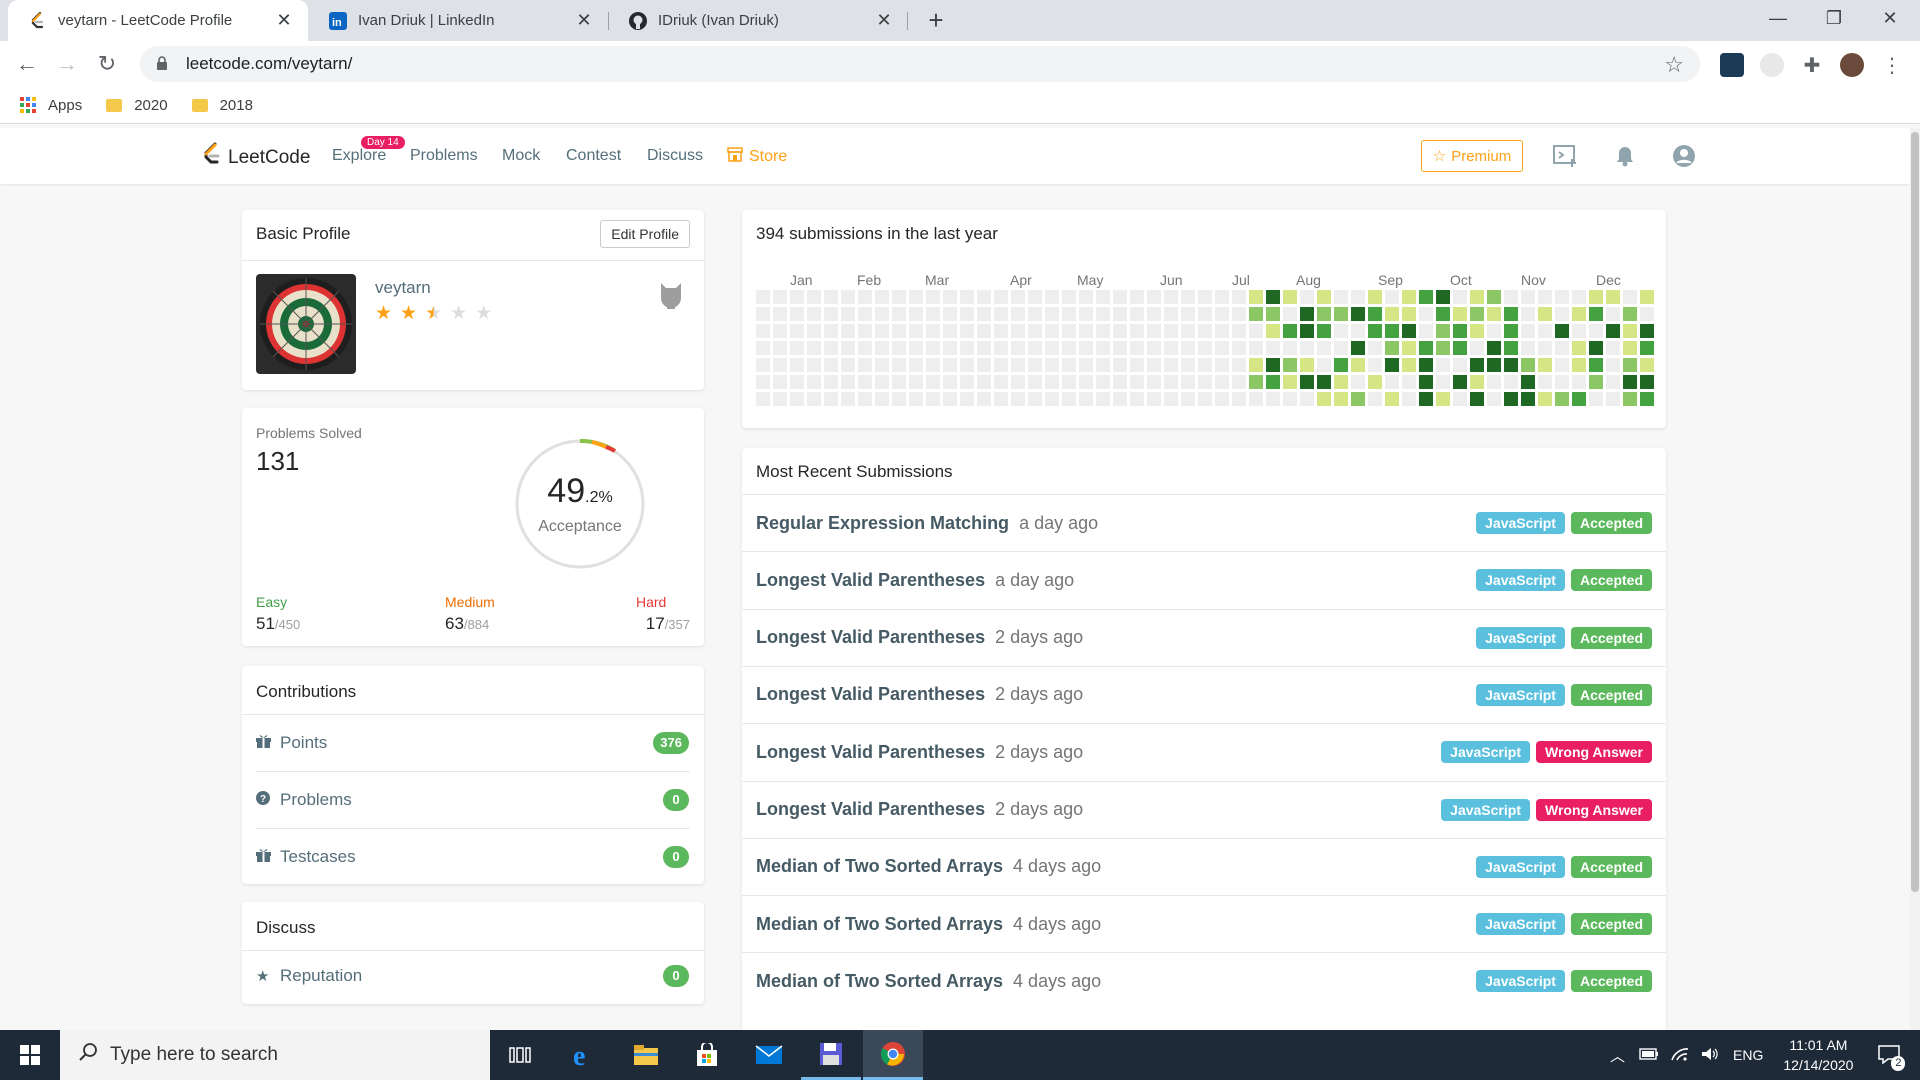 The image size is (1920, 1080). What do you see at coordinates (584, 1055) in the screenshot?
I see `edge-browser-icon: e` at bounding box center [584, 1055].